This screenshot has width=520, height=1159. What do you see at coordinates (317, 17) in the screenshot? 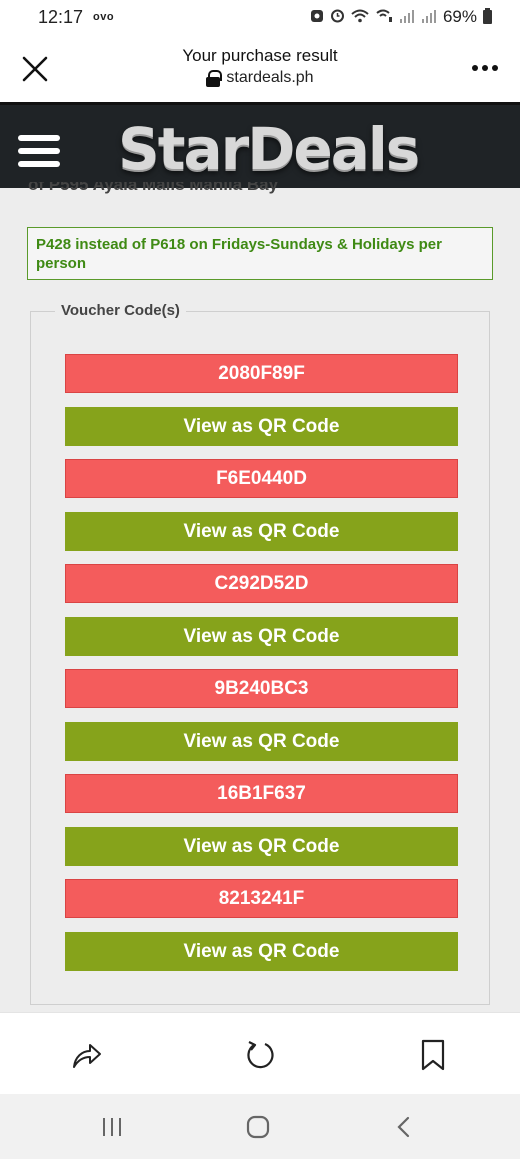
I see `notification-icon` at bounding box center [317, 17].